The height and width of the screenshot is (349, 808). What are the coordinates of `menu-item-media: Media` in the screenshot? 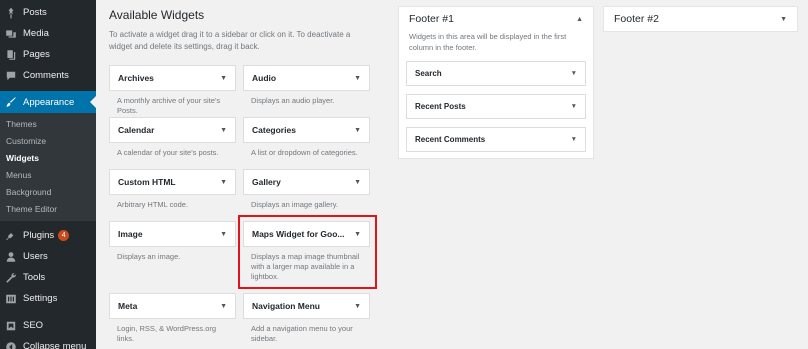 It's located at (48, 33).